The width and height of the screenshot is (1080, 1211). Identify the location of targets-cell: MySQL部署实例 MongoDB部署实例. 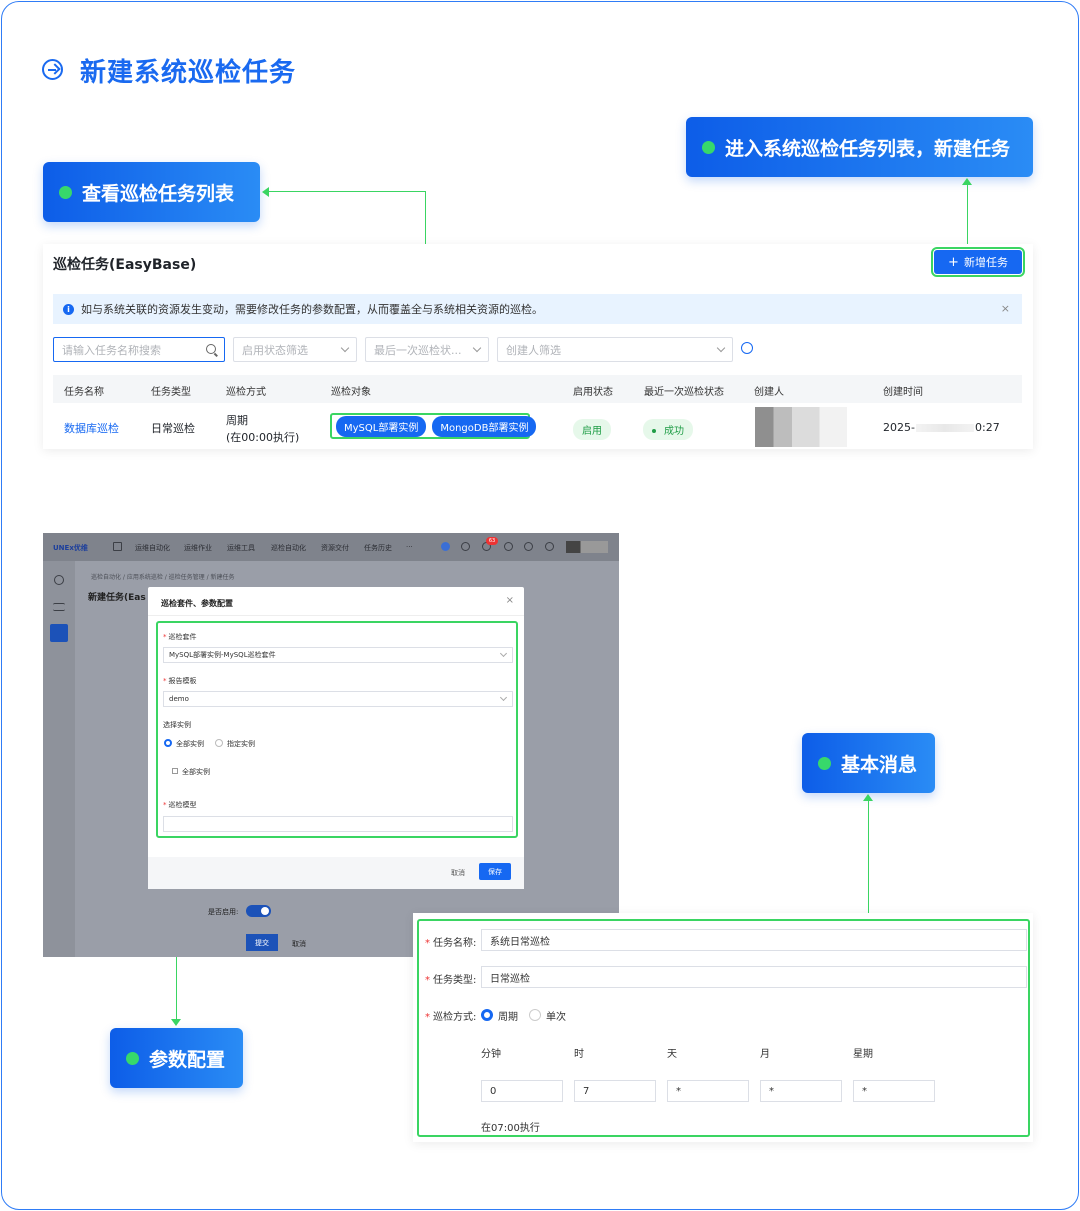
(433, 426).